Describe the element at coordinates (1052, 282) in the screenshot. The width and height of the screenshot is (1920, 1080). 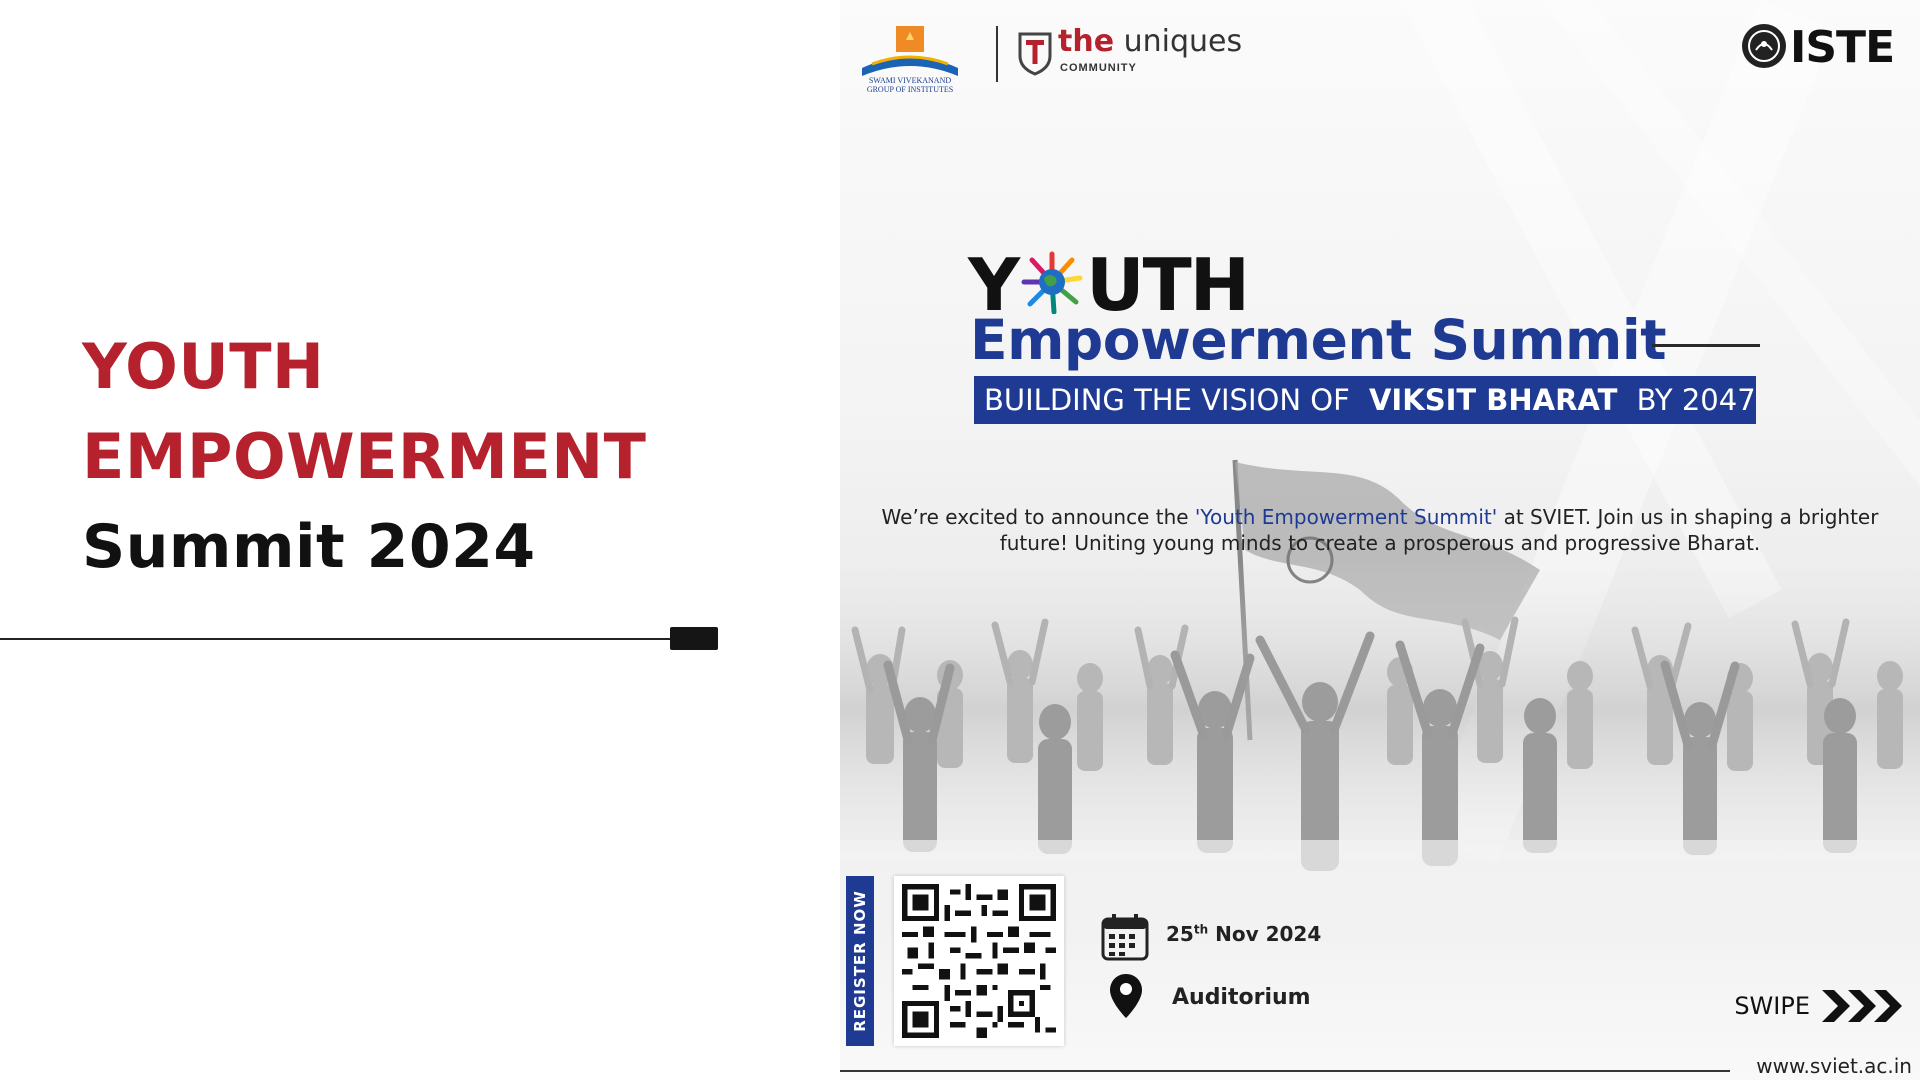
I see `globe-people-icon` at that location.